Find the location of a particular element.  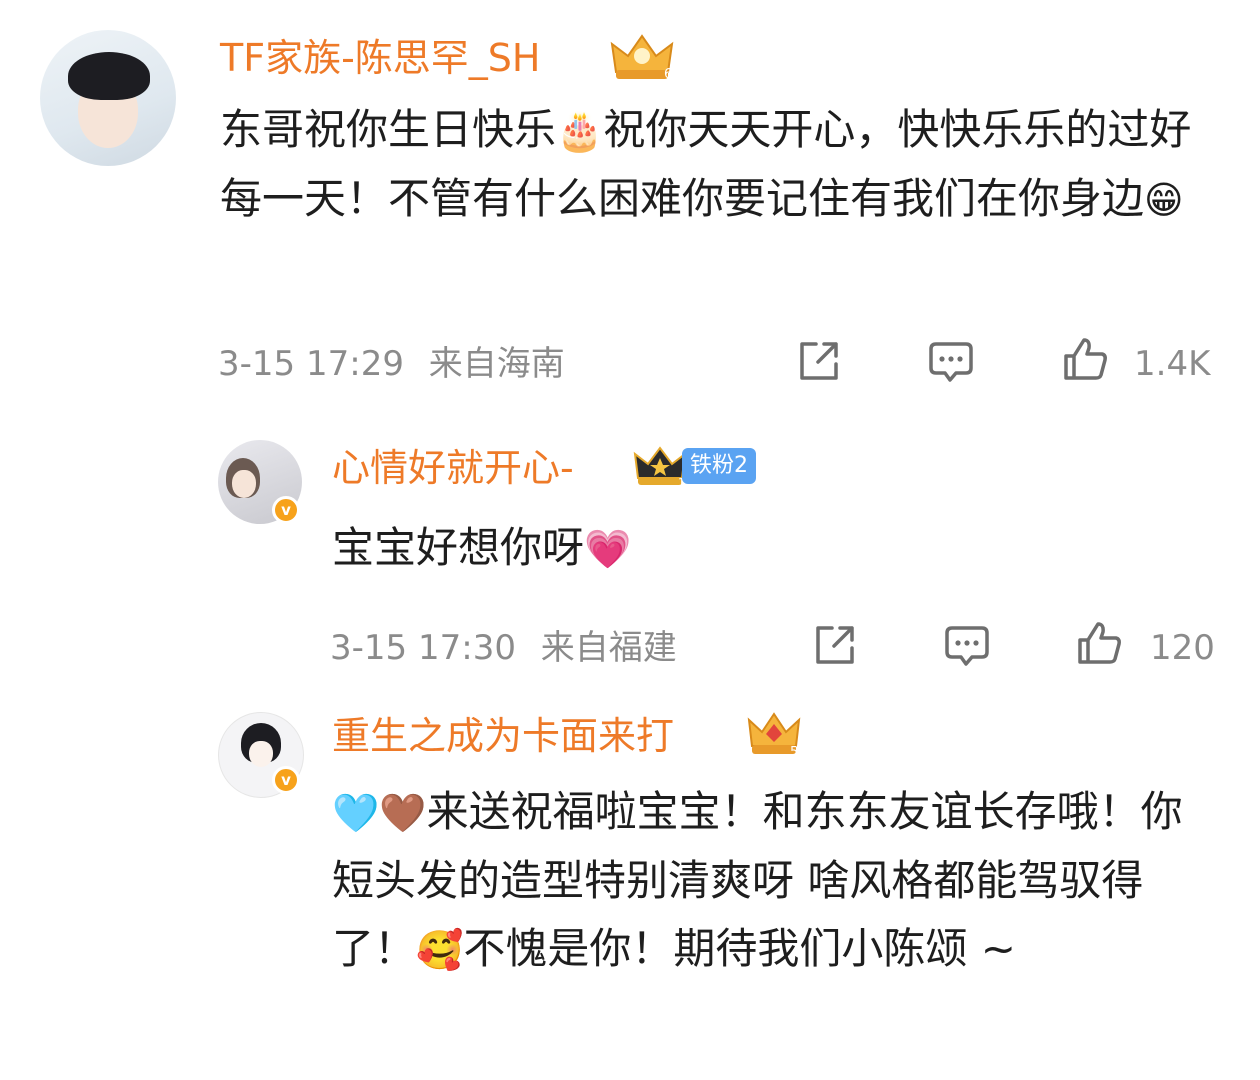

comment-text-part: 宝宝好想你呀 is located at coordinates (458, 547).